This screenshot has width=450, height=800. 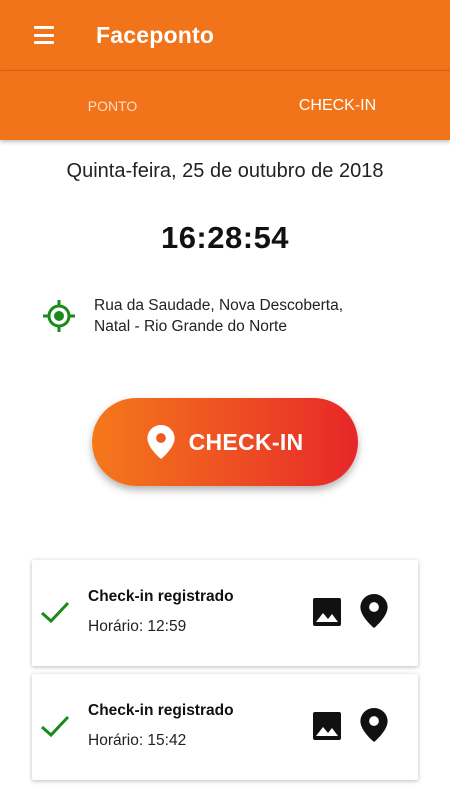 What do you see at coordinates (137, 740) in the screenshot?
I see `record-time: Horário: 15:42` at bounding box center [137, 740].